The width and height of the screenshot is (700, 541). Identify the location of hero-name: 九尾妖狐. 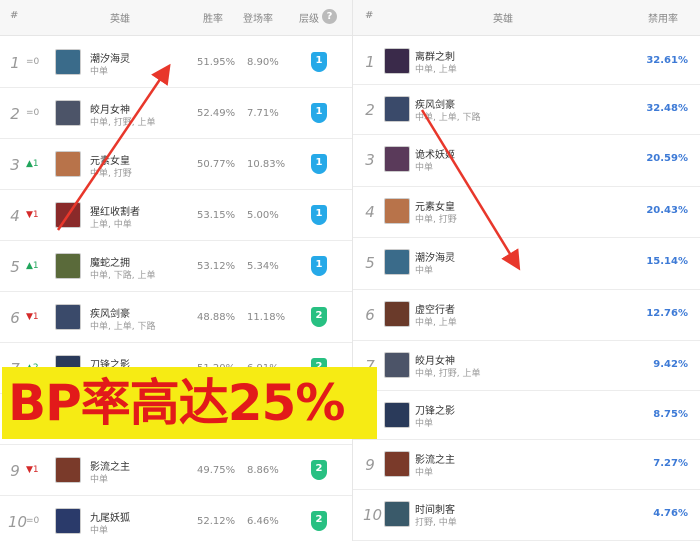
(110, 516).